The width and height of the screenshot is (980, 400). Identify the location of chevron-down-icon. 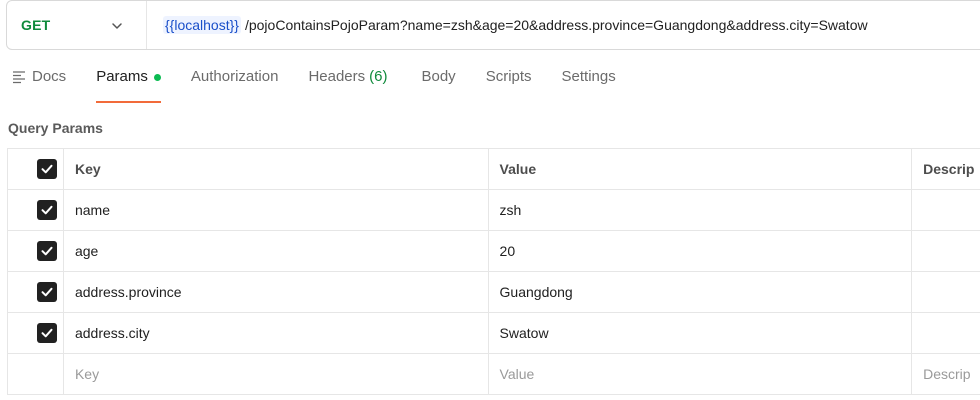
(117, 26).